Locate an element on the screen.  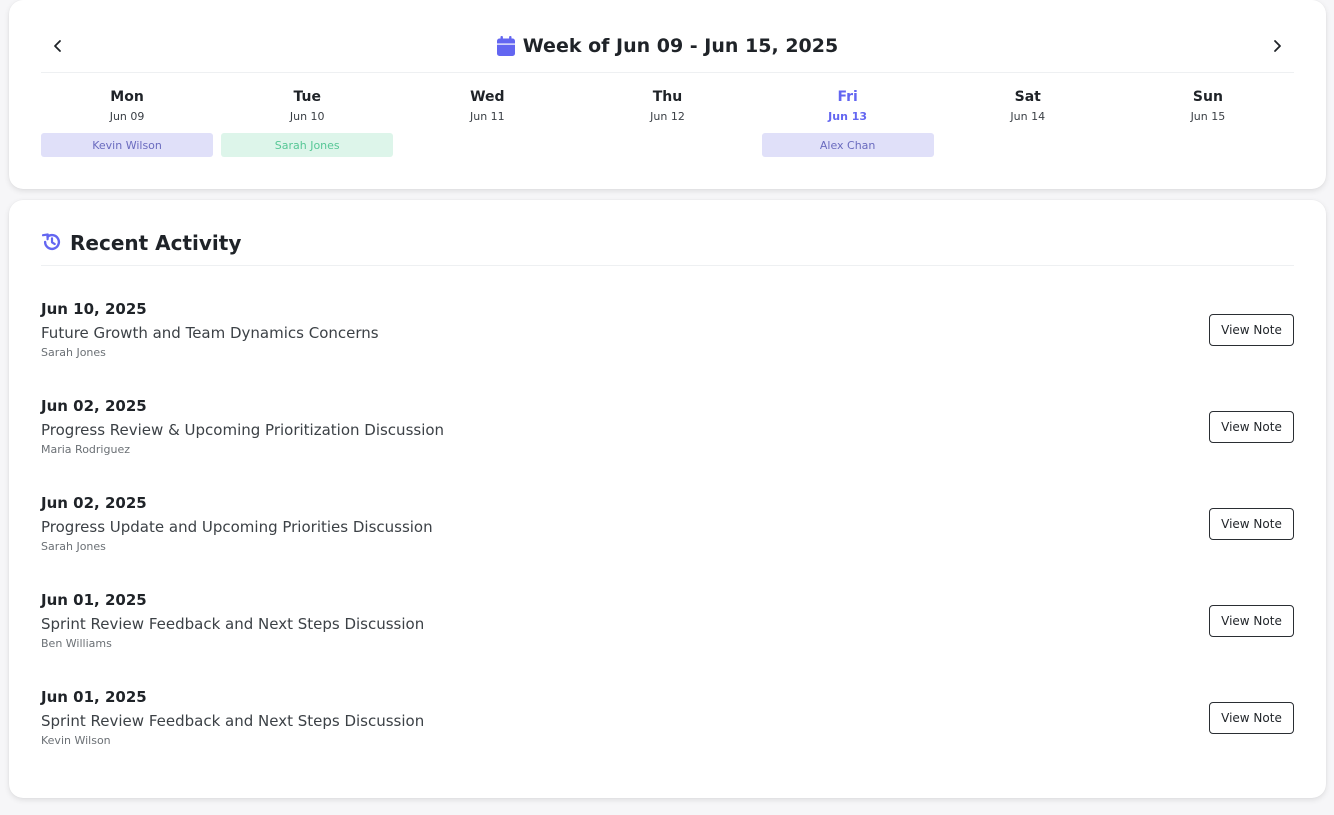
activity-author: Maria Rodriguez is located at coordinates (85, 449).